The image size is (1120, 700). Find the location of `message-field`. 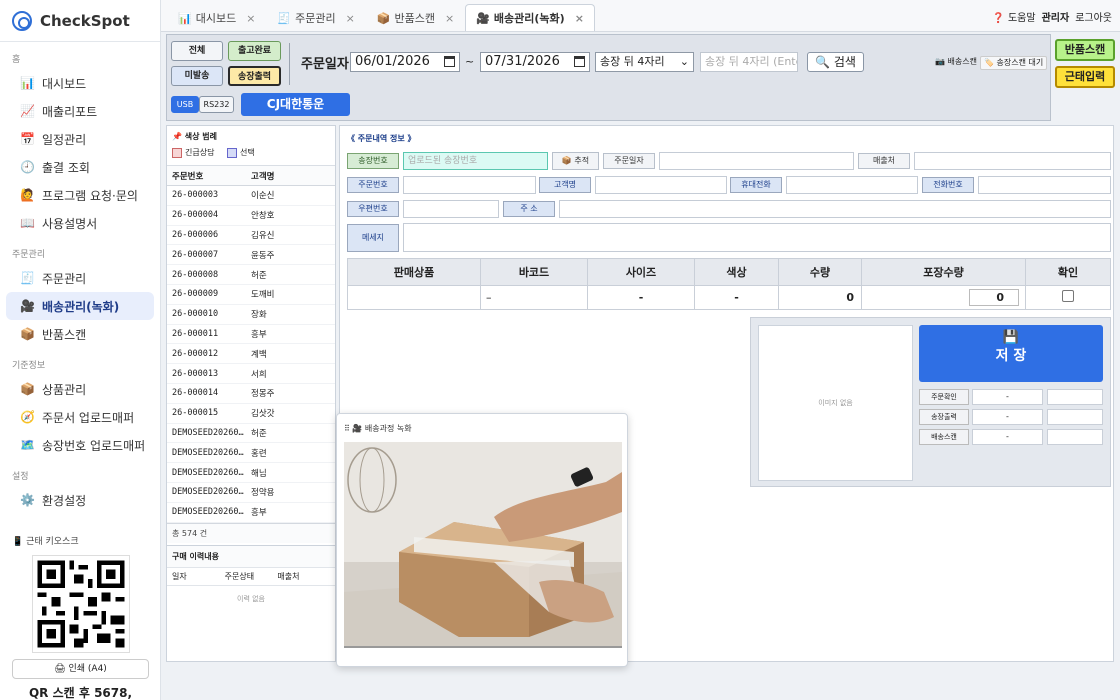

message-field is located at coordinates (757, 237).